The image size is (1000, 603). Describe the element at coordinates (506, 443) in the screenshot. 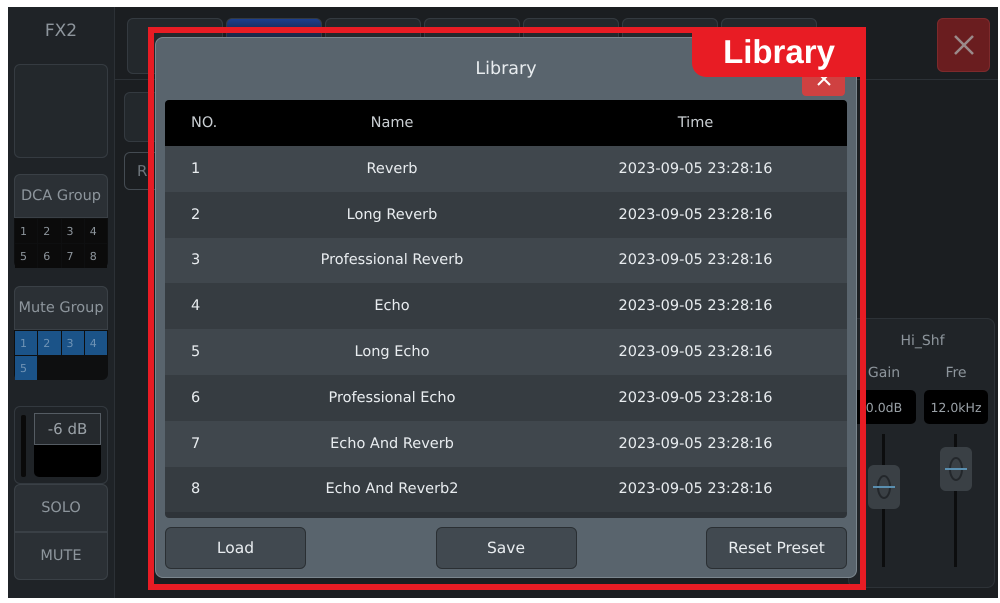

I see `table-row: 7 Echo And Reverb 2023-09-05 23:28:16` at that location.